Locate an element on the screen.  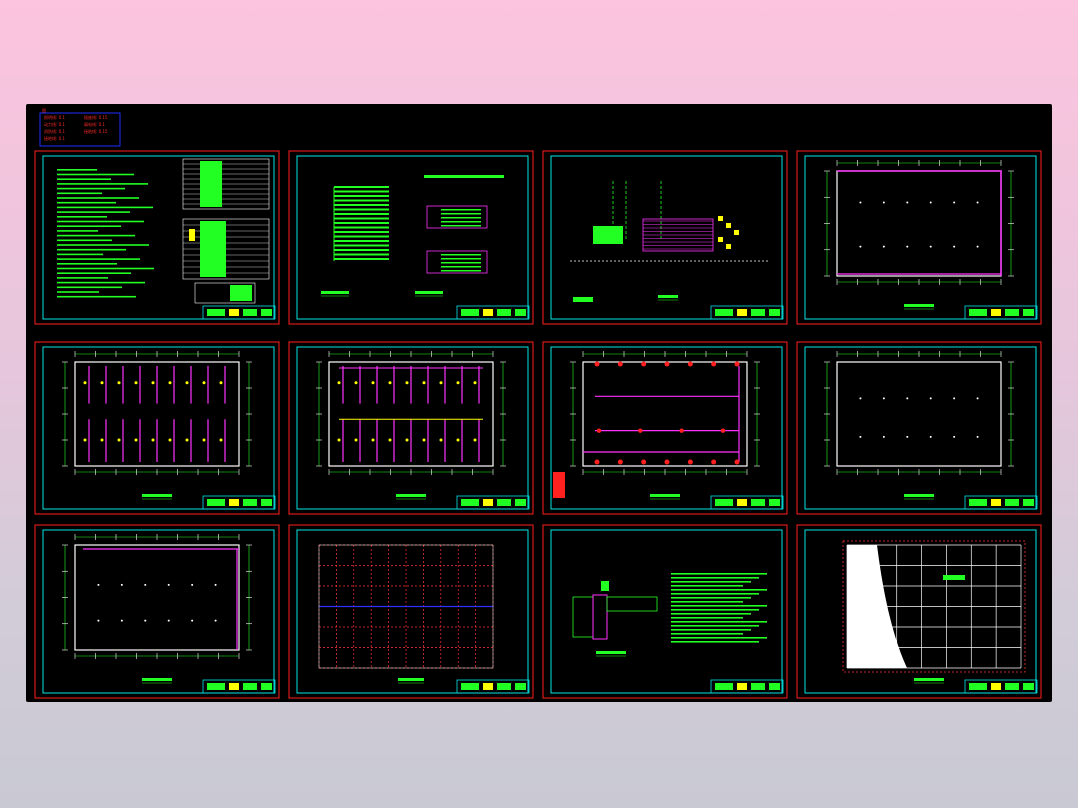
sheet-plan-power is located at coordinates (665, 428).